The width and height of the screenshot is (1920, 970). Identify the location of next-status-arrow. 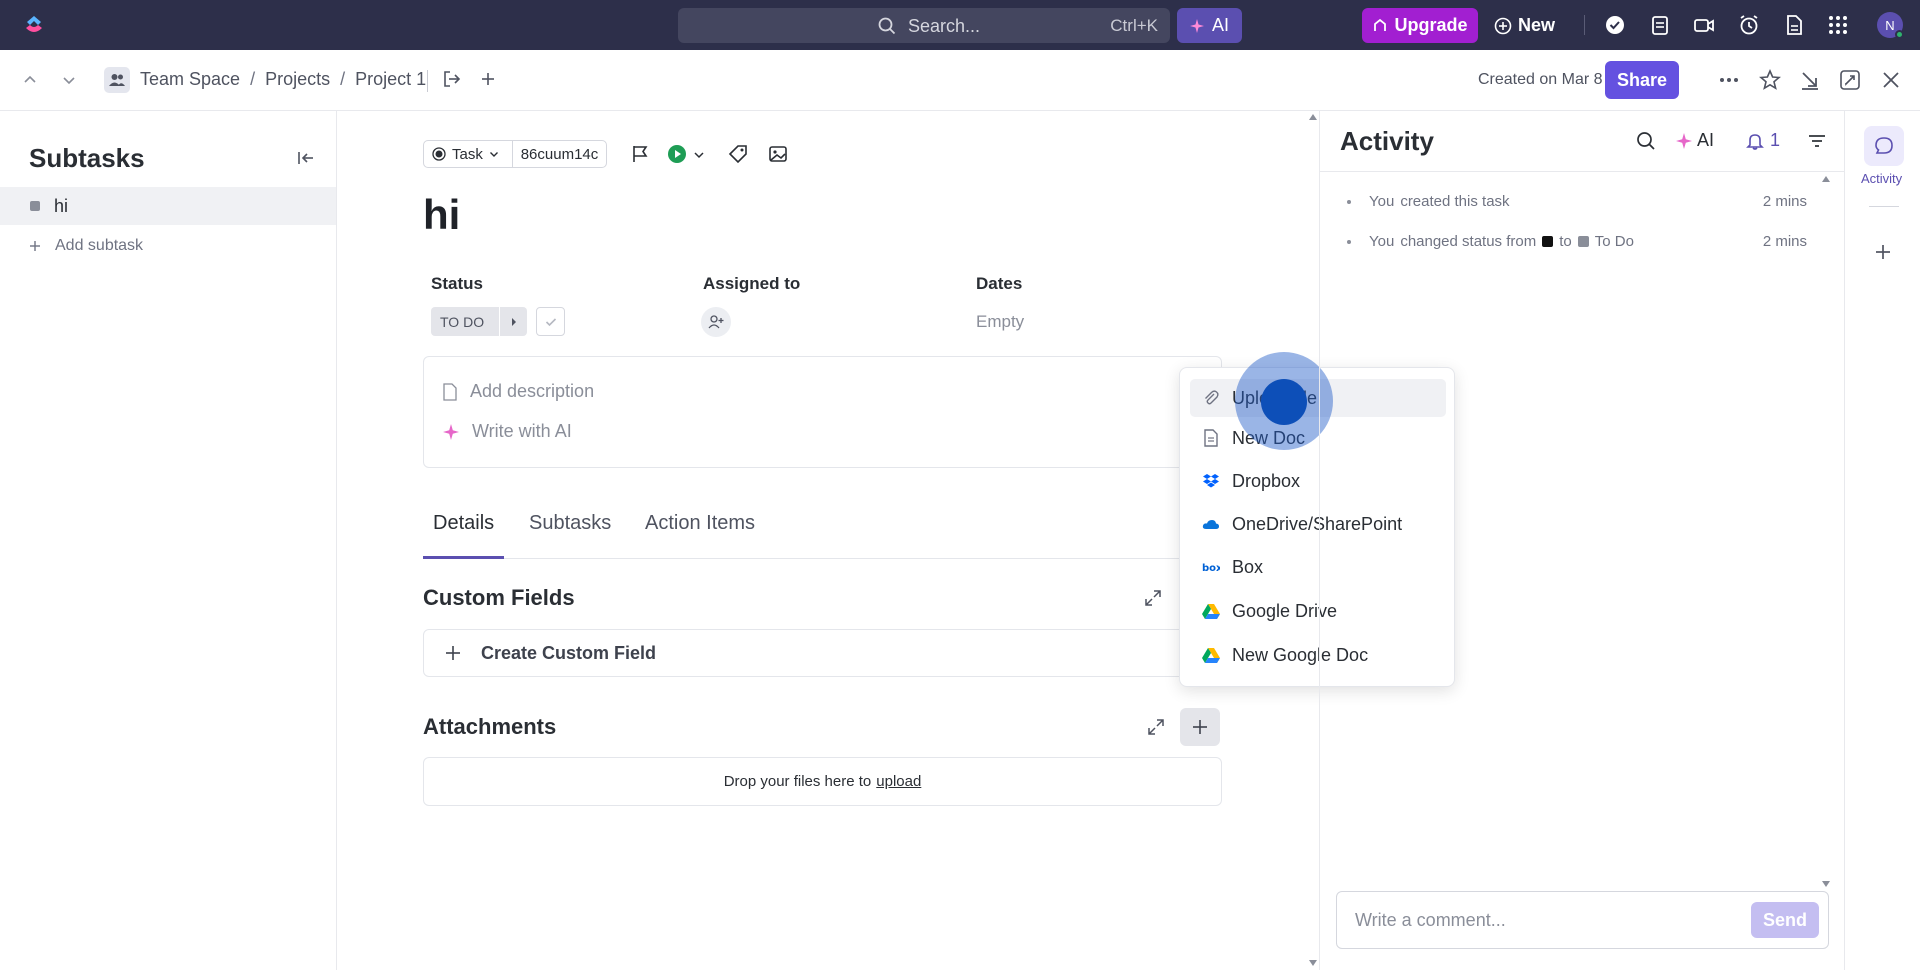
(513, 321).